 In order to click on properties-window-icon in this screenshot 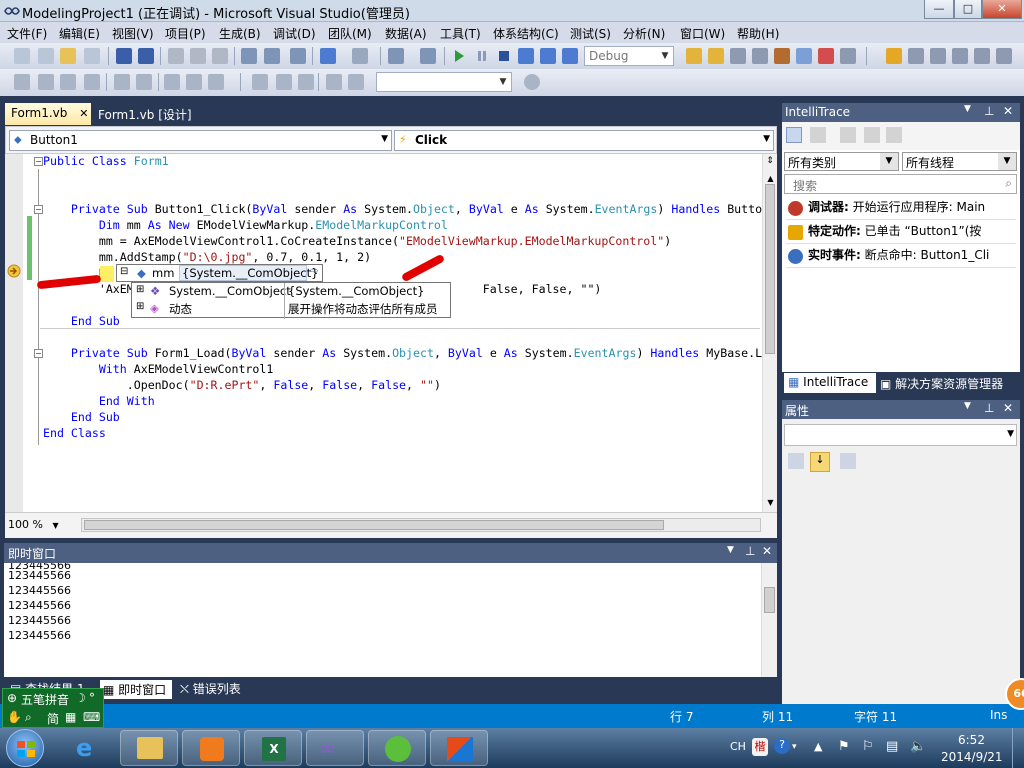, I will do `click(738, 56)`.